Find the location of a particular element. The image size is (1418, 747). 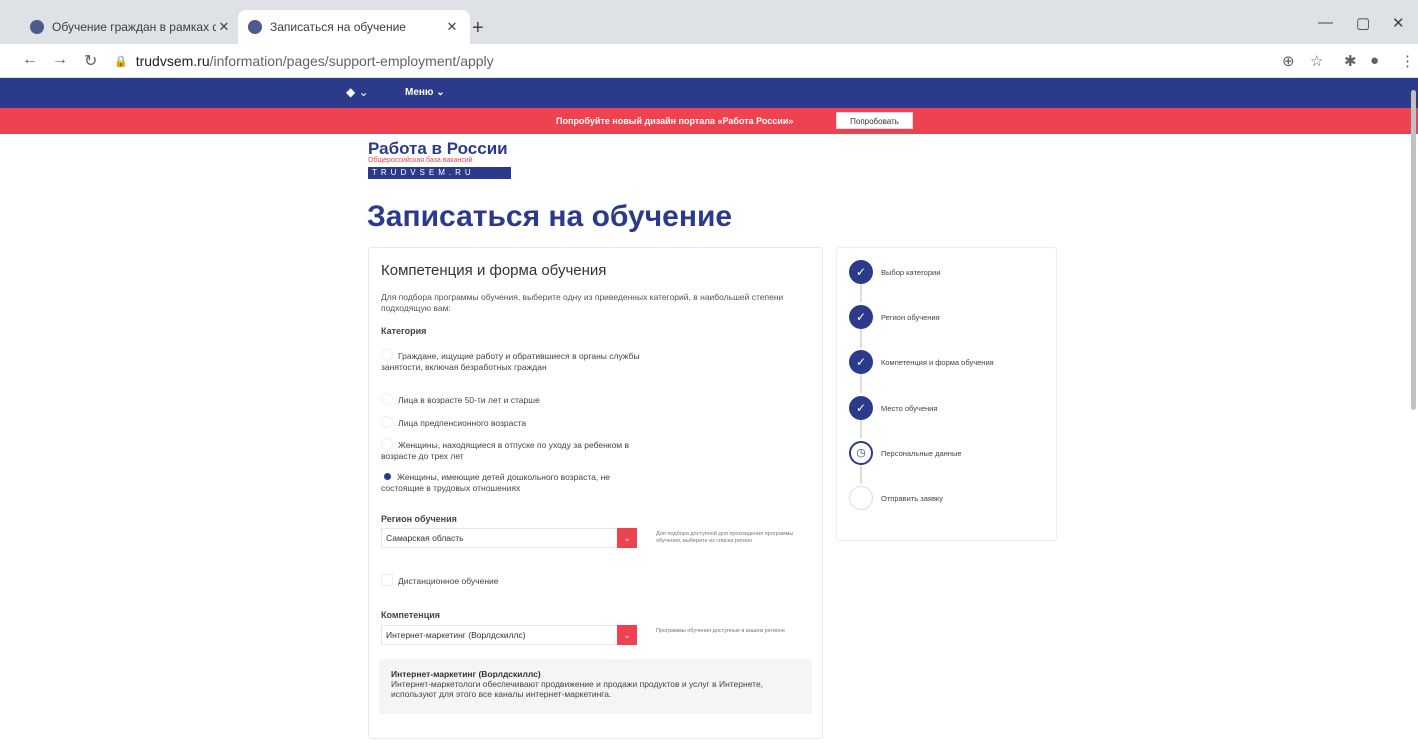

radio-selected-icon is located at coordinates (387, 476).